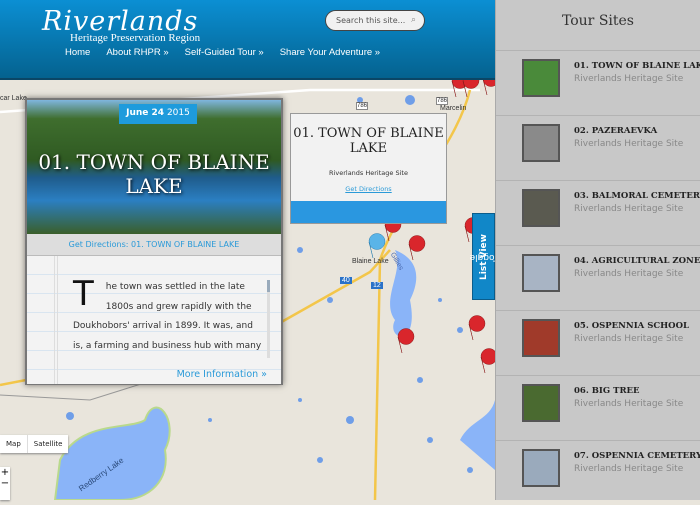  What do you see at coordinates (137, 52) in the screenshot?
I see `nav-about: About RHPR »` at bounding box center [137, 52].